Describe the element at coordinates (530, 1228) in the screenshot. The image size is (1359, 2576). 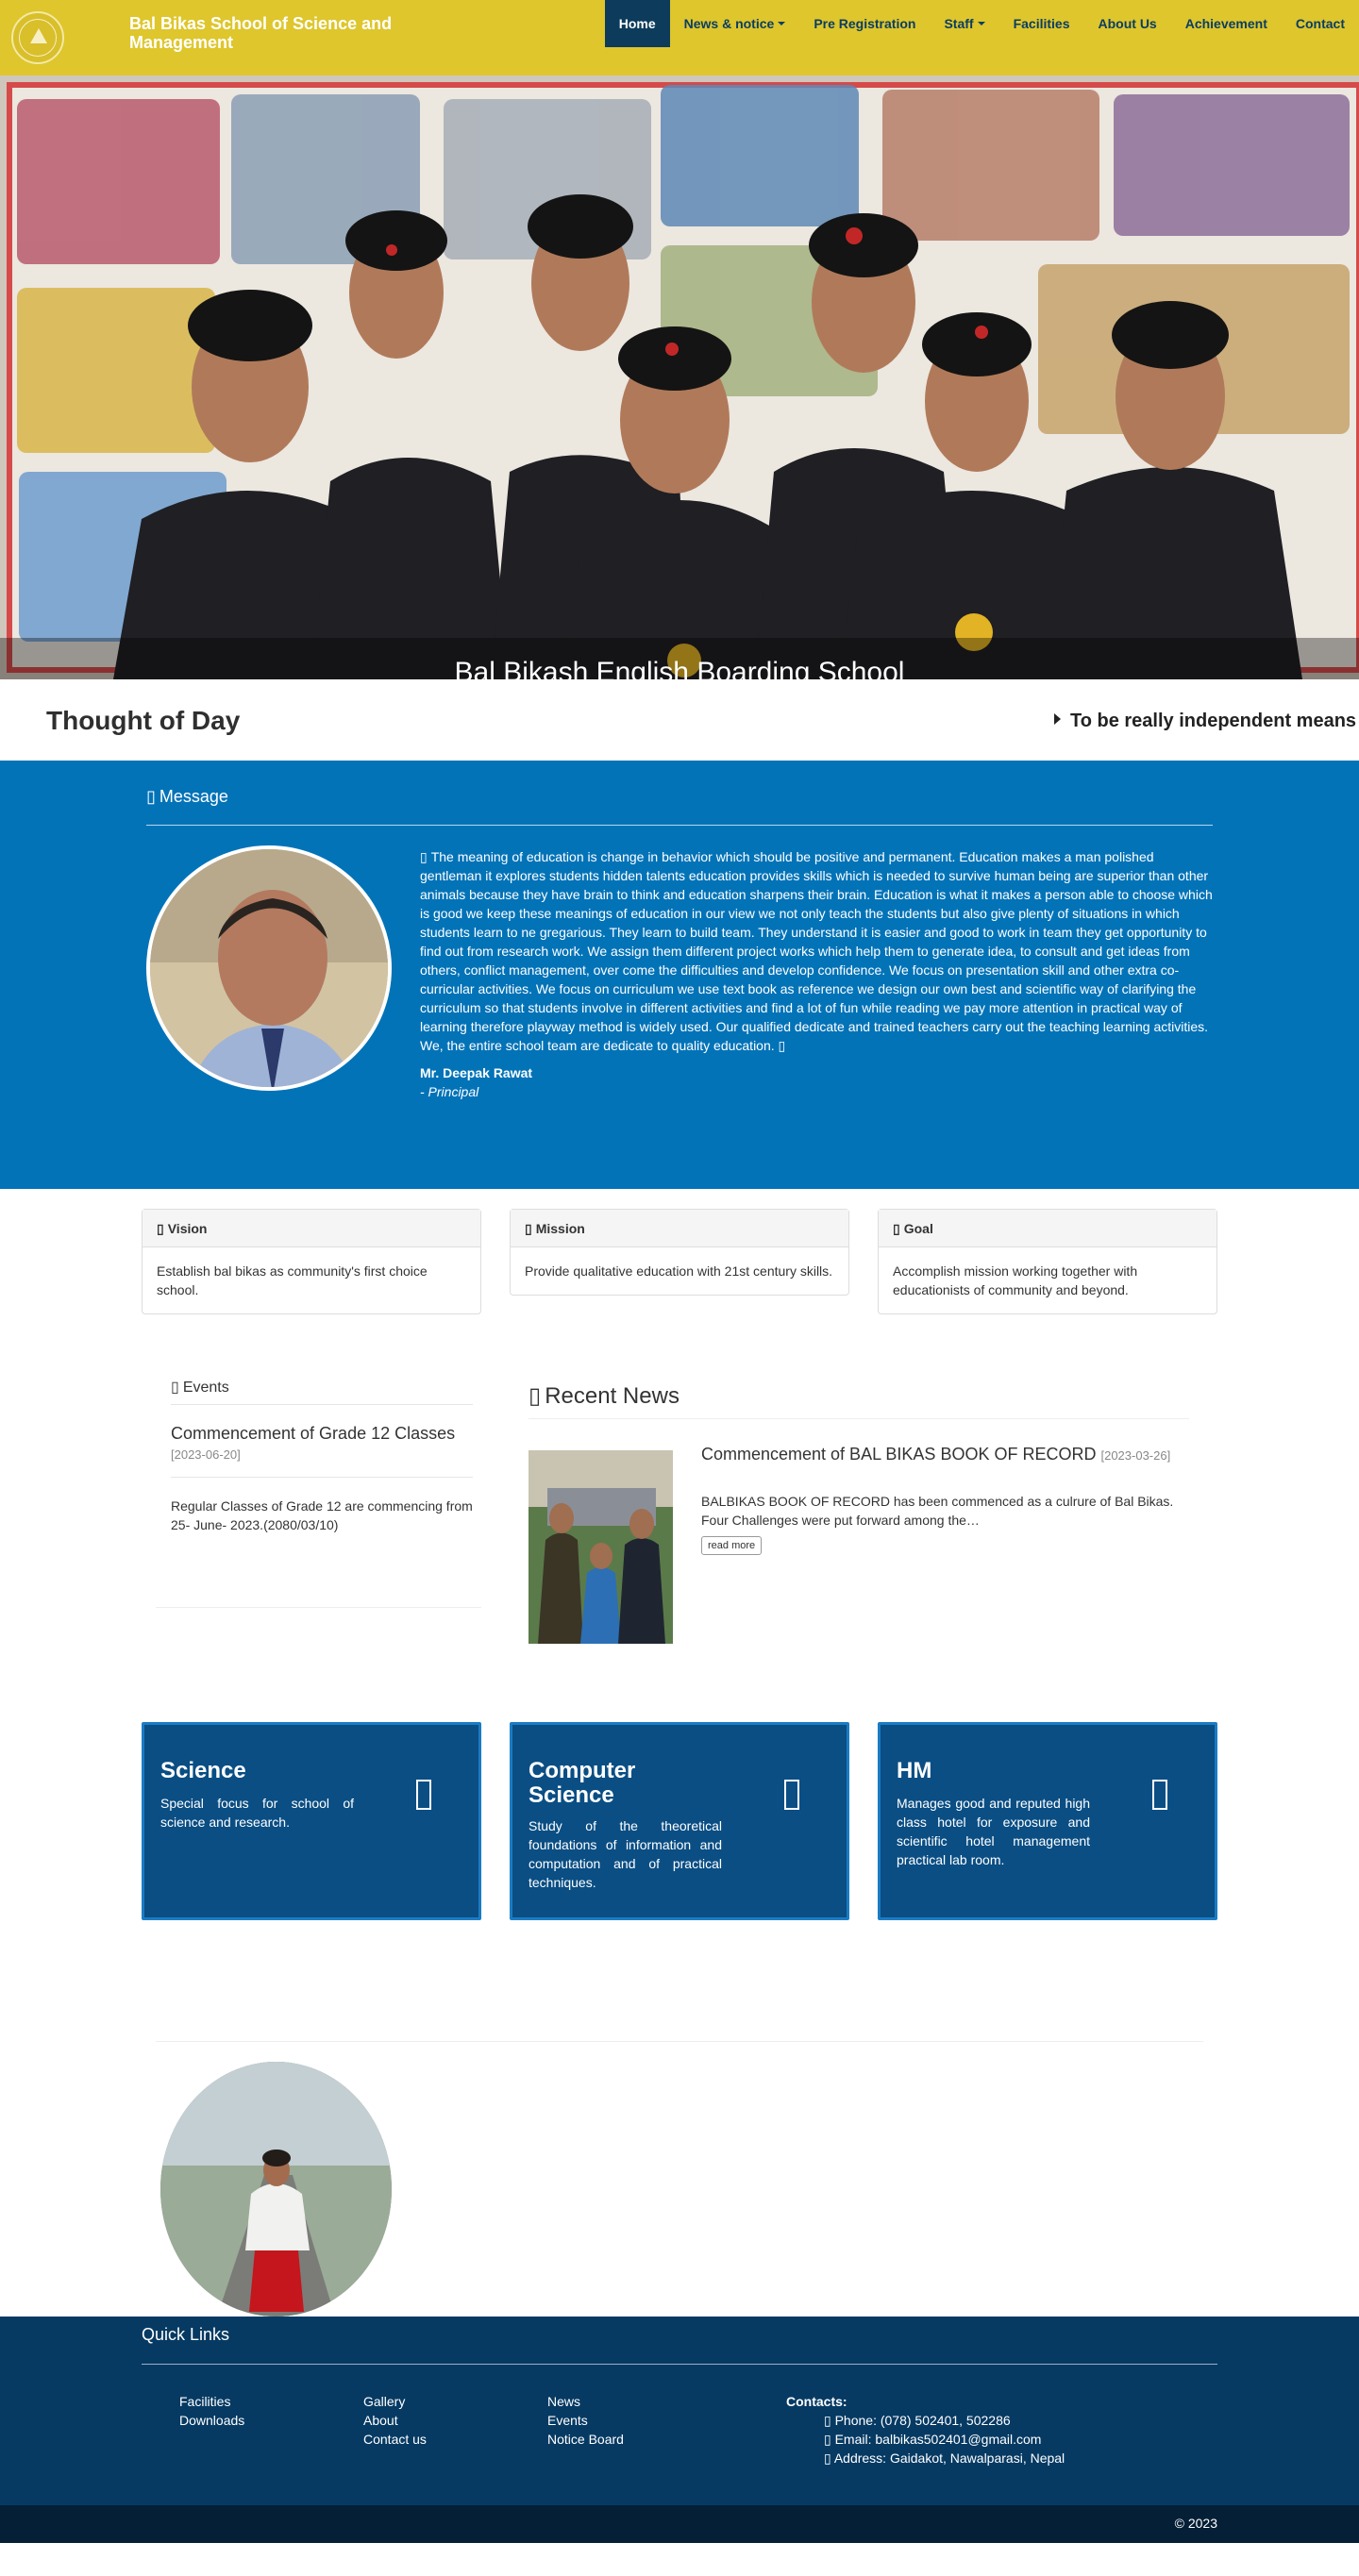
I see `flag-icon` at that location.